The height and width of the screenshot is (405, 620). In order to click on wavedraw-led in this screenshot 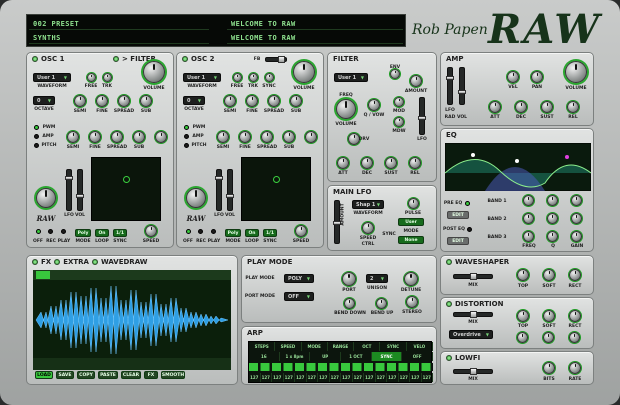, I will do `click(94, 262)`.